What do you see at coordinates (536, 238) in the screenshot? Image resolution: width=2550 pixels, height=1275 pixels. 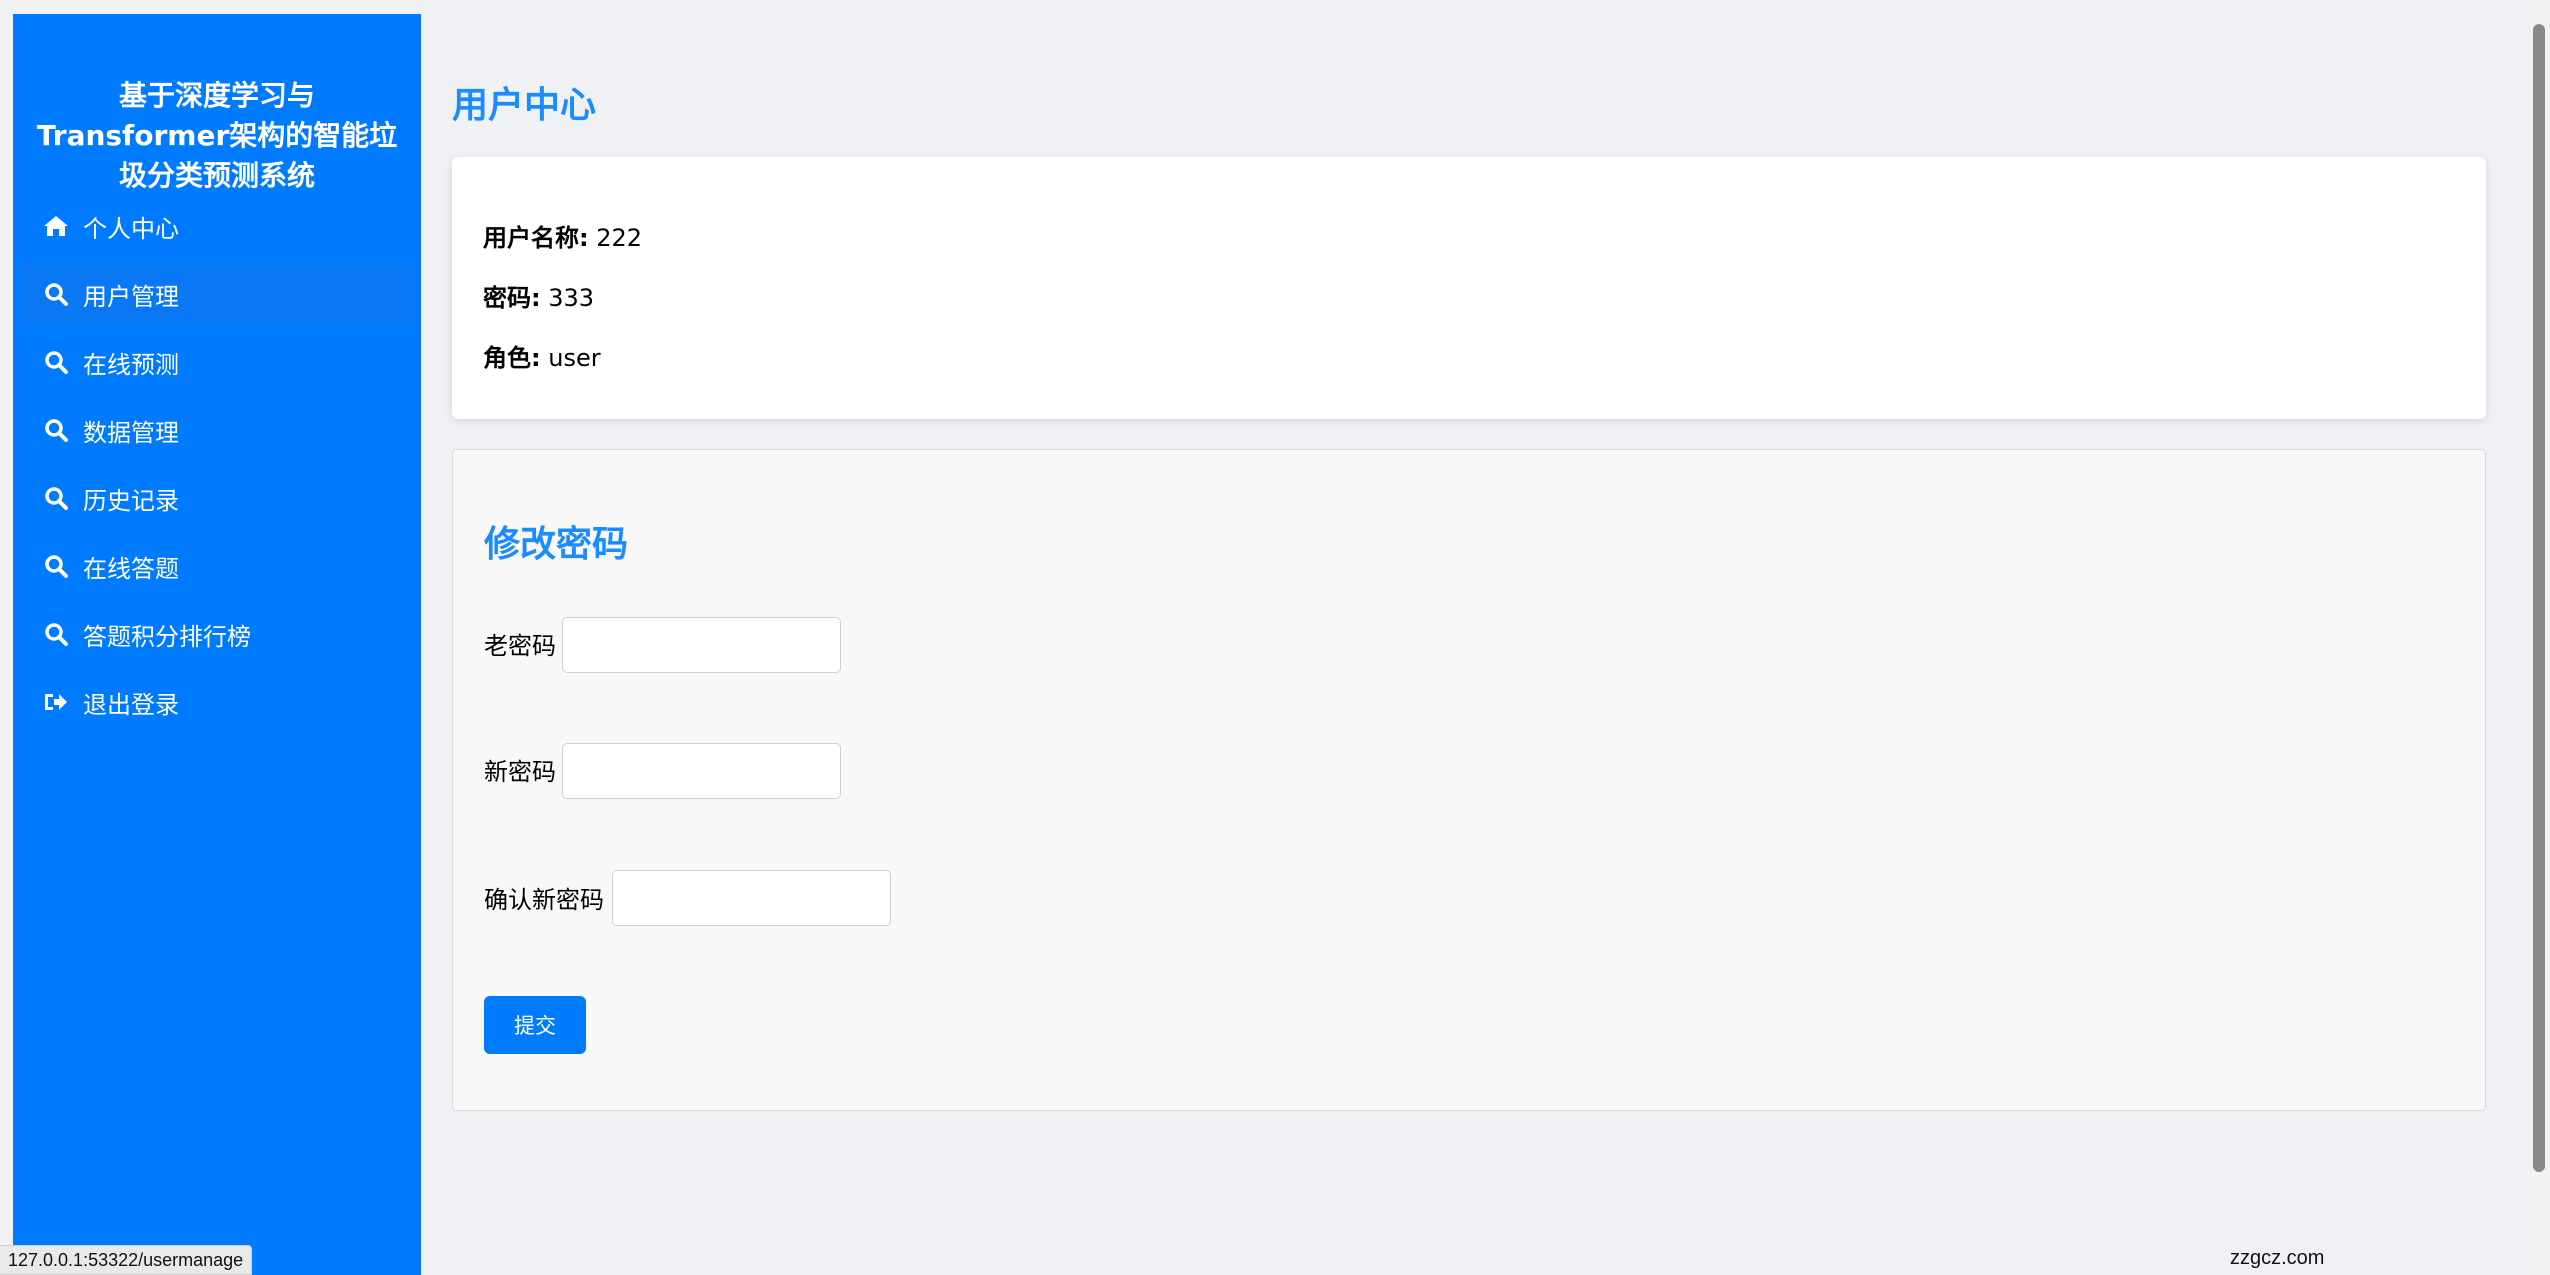 I see `username-label: 用户名称:` at bounding box center [536, 238].